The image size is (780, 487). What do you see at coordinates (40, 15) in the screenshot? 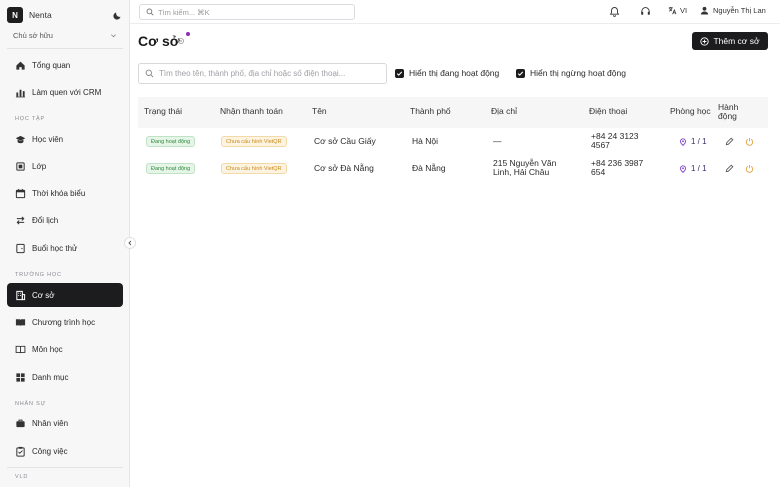
I see `brand-name: Nenta` at bounding box center [40, 15].